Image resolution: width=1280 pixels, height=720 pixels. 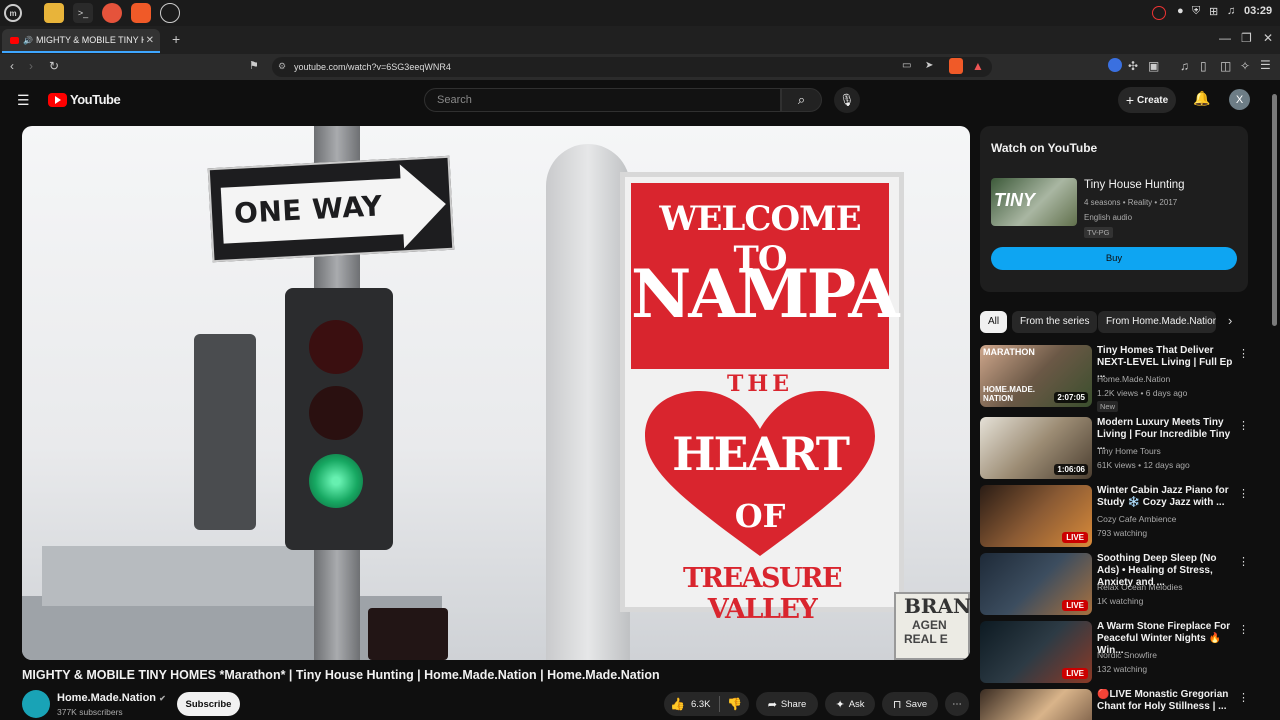 What do you see at coordinates (847, 100) in the screenshot?
I see `voice-search-icon: 🎙` at bounding box center [847, 100].